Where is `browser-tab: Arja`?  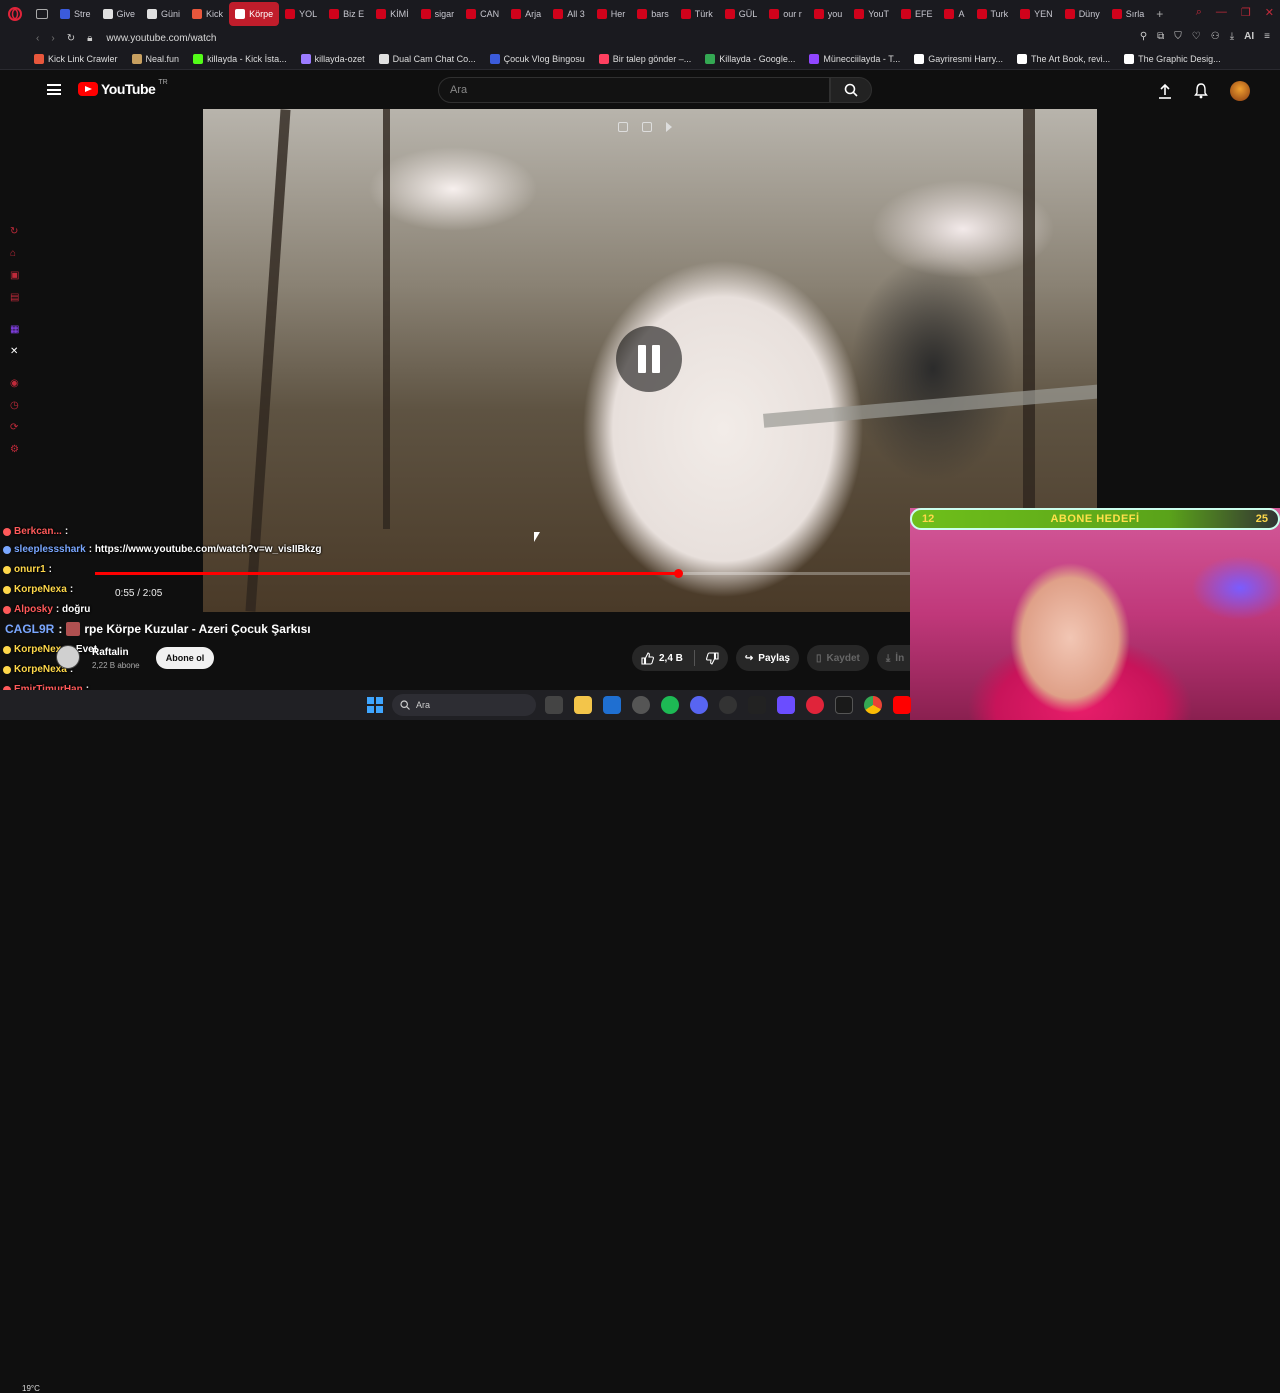 browser-tab: Arja is located at coordinates (526, 14).